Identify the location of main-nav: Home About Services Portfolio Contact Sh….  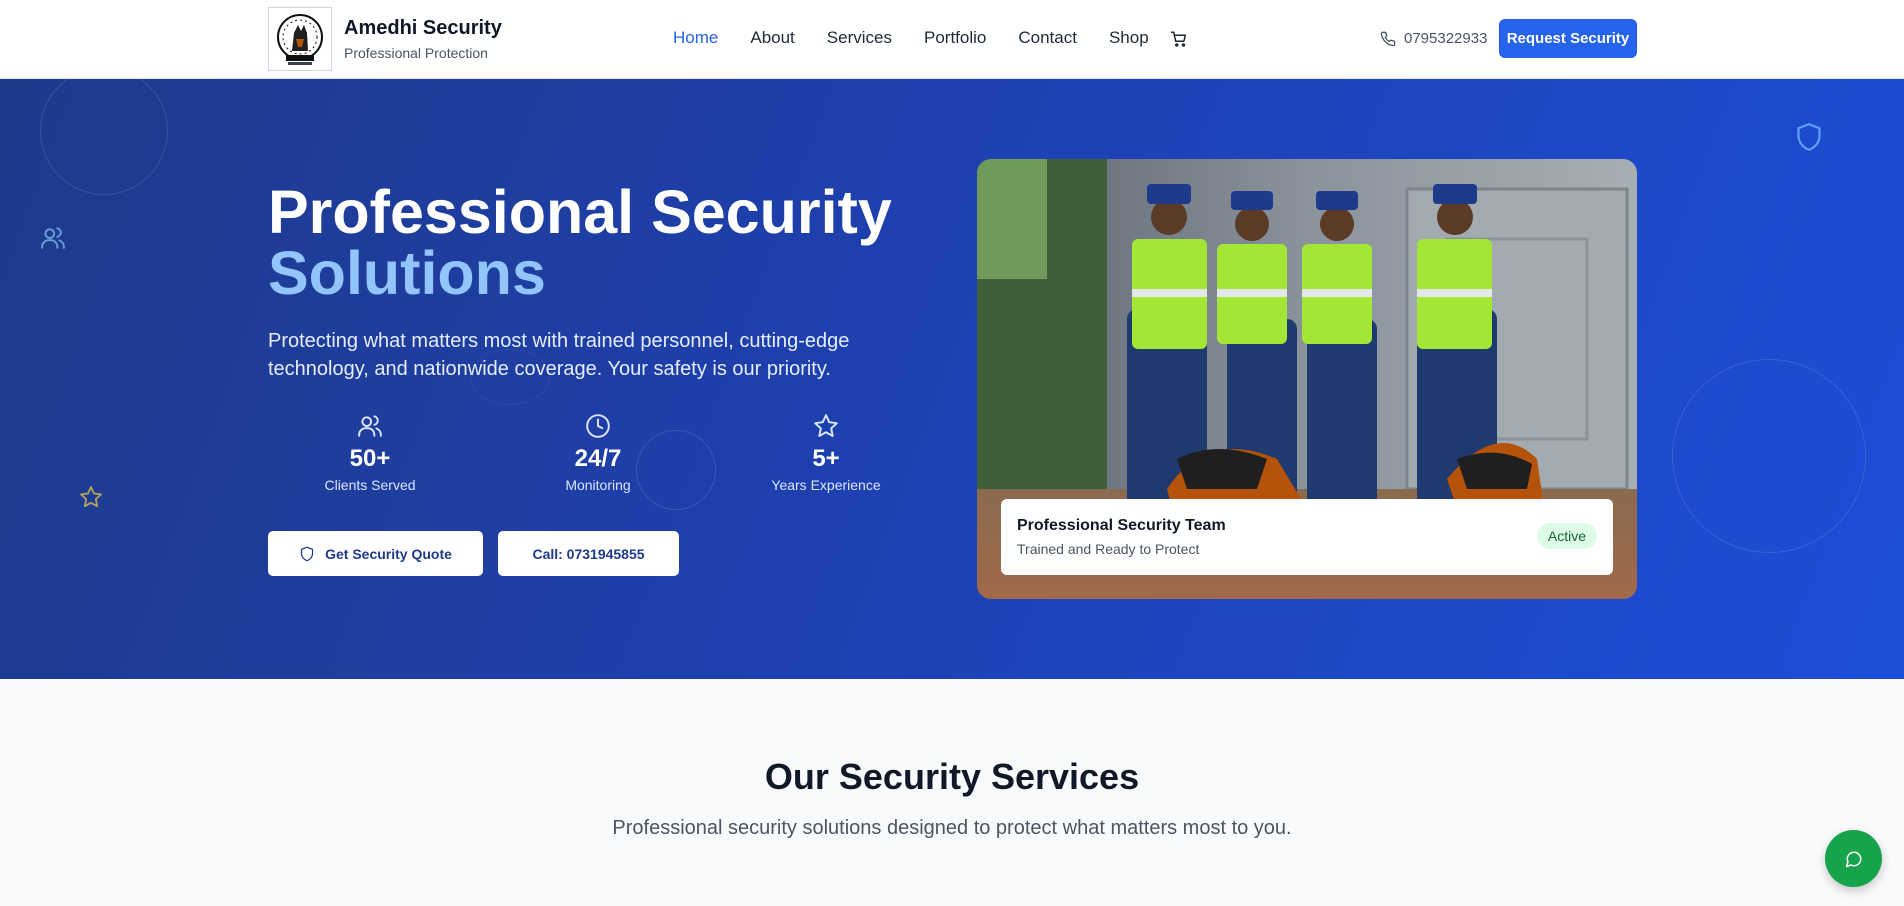
(927, 38).